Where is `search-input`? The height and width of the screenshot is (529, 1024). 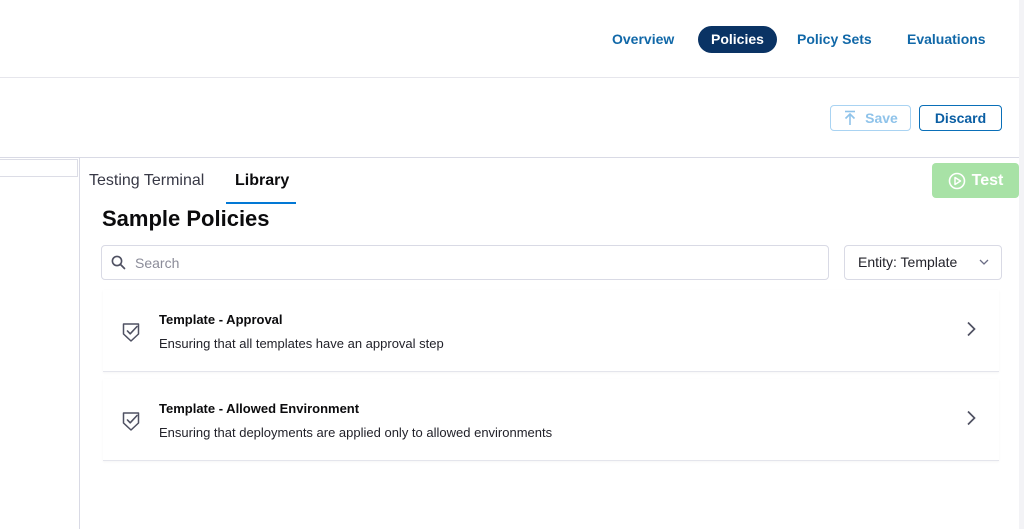 search-input is located at coordinates (475, 262).